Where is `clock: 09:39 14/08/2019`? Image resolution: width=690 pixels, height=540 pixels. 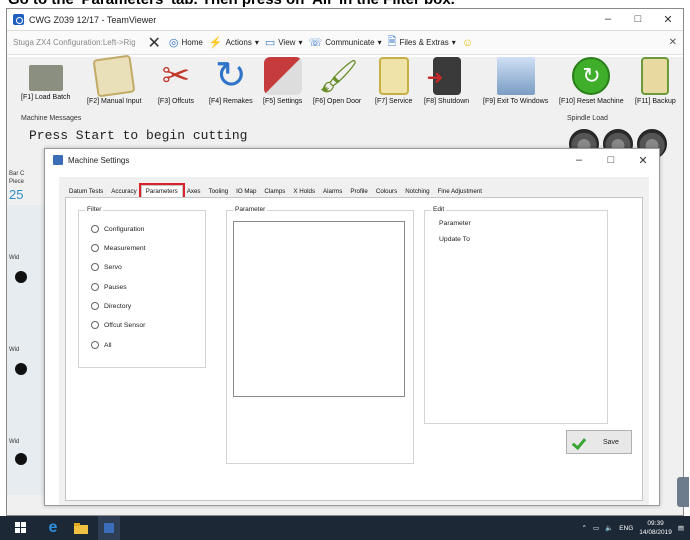
clock: 09:39 14/08/2019 is located at coordinates (655, 528).